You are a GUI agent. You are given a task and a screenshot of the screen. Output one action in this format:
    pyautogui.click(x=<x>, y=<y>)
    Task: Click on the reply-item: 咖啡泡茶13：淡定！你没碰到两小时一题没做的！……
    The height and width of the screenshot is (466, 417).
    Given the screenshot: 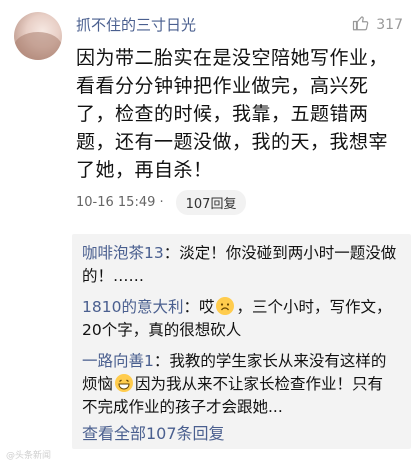 What is the action you would take?
    pyautogui.click(x=240, y=265)
    